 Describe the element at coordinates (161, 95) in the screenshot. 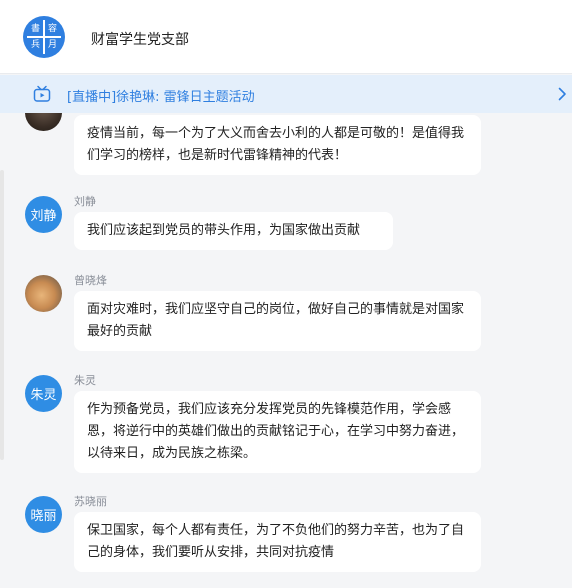

I see `live-banner-text: [直播中]徐艳琳: 雷锋日主题活动` at that location.